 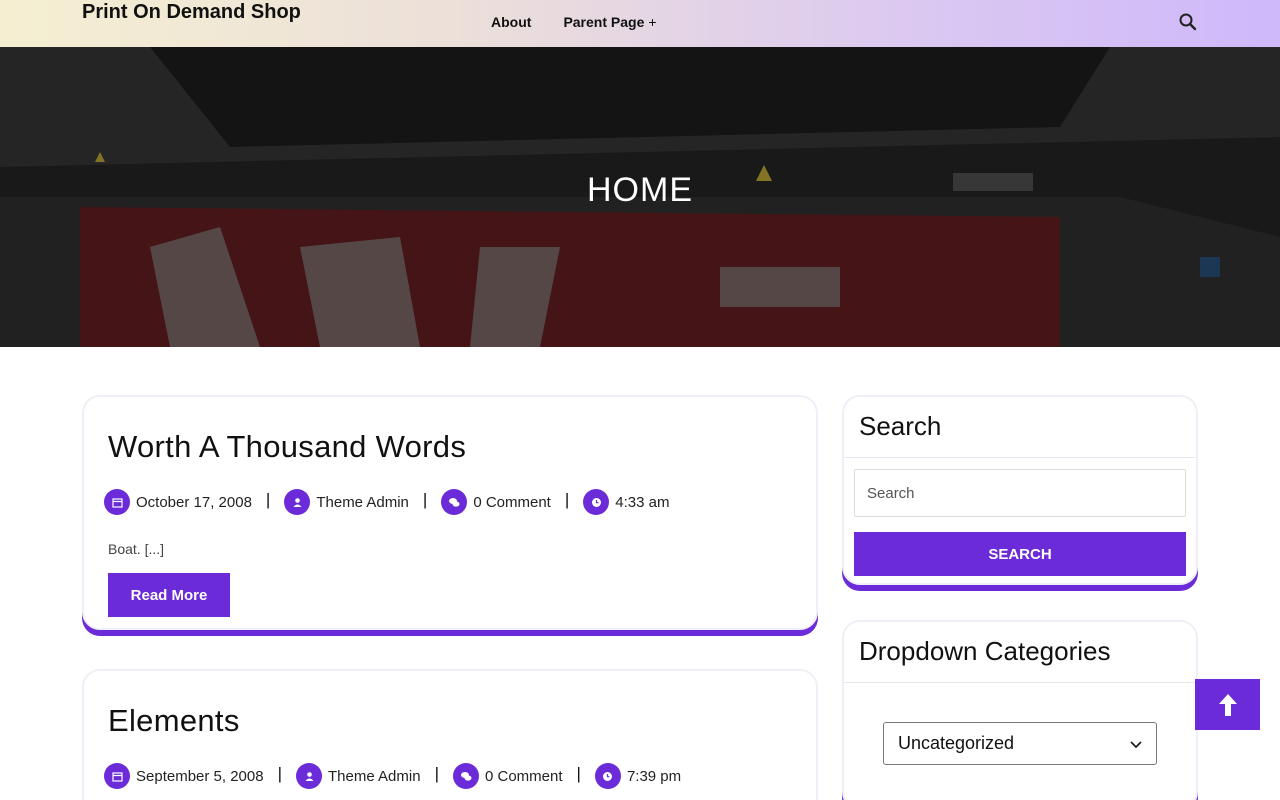 What do you see at coordinates (1188, 22) in the screenshot?
I see `search-icon` at bounding box center [1188, 22].